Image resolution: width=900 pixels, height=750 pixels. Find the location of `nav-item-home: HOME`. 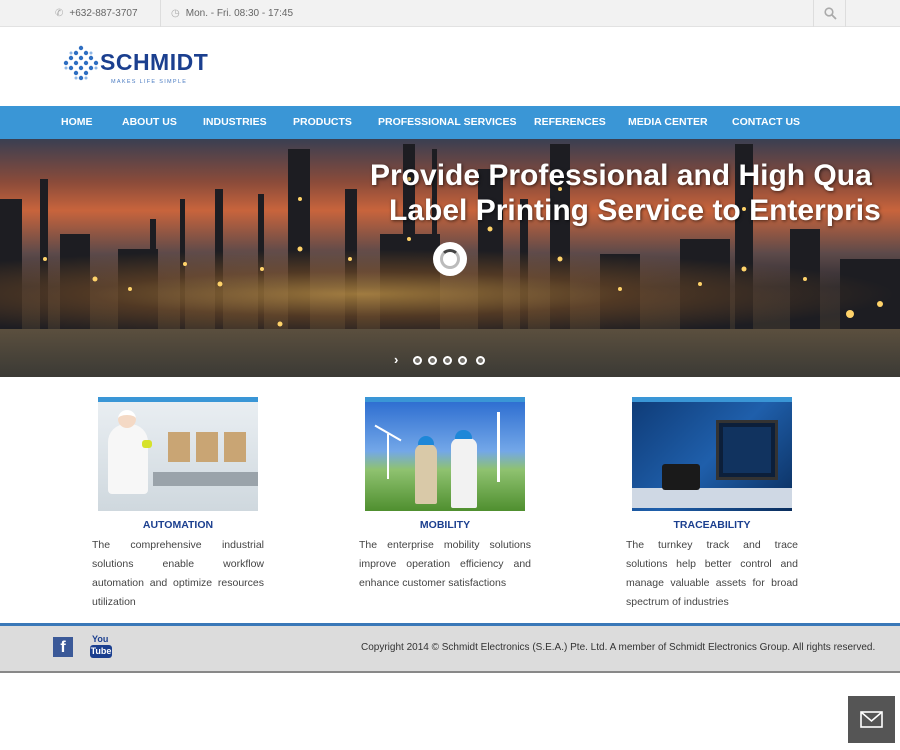

nav-item-home: HOME is located at coordinates (77, 122).